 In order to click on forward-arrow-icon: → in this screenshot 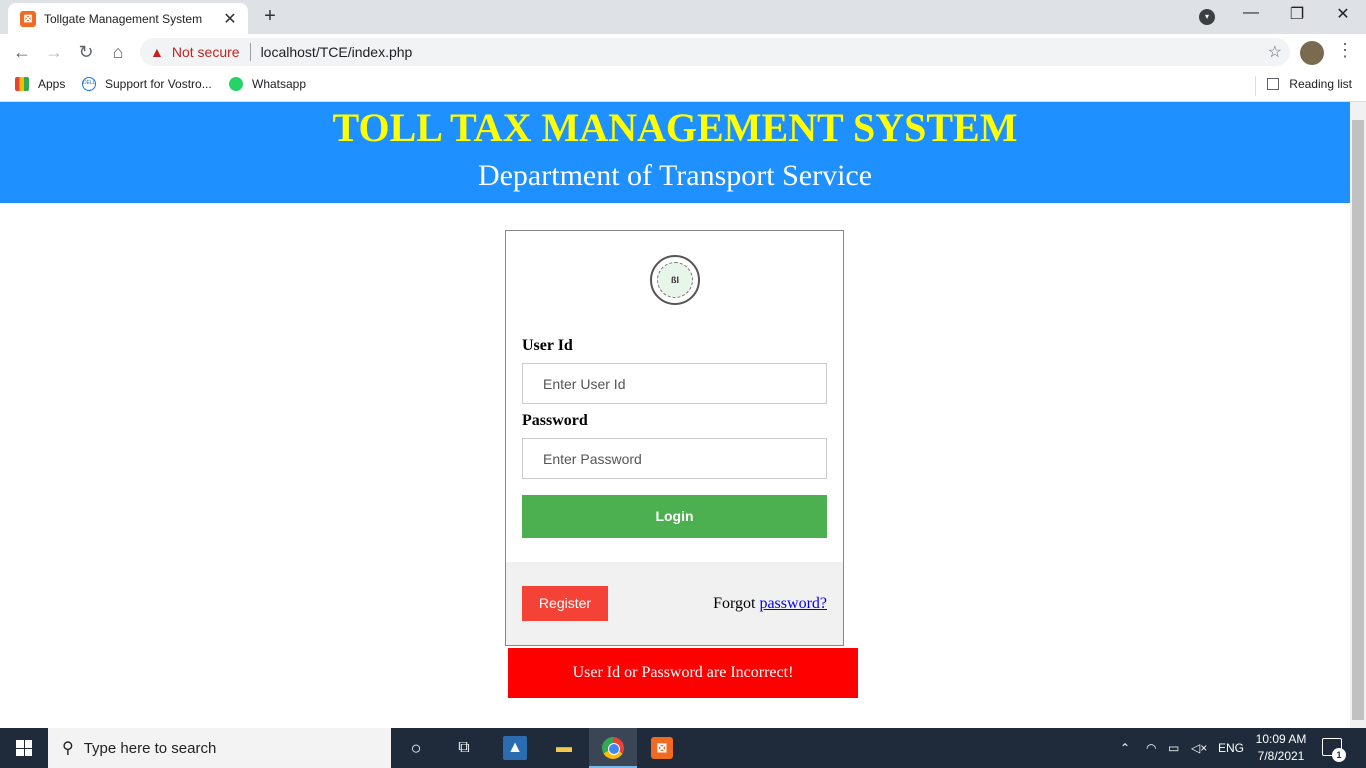, I will do `click(54, 52)`.